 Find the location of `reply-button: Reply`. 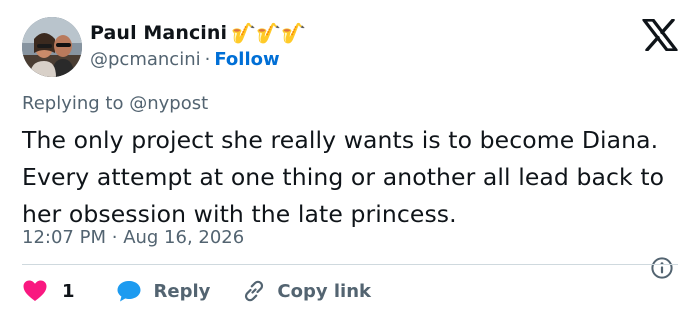

reply-button: Reply is located at coordinates (163, 291).